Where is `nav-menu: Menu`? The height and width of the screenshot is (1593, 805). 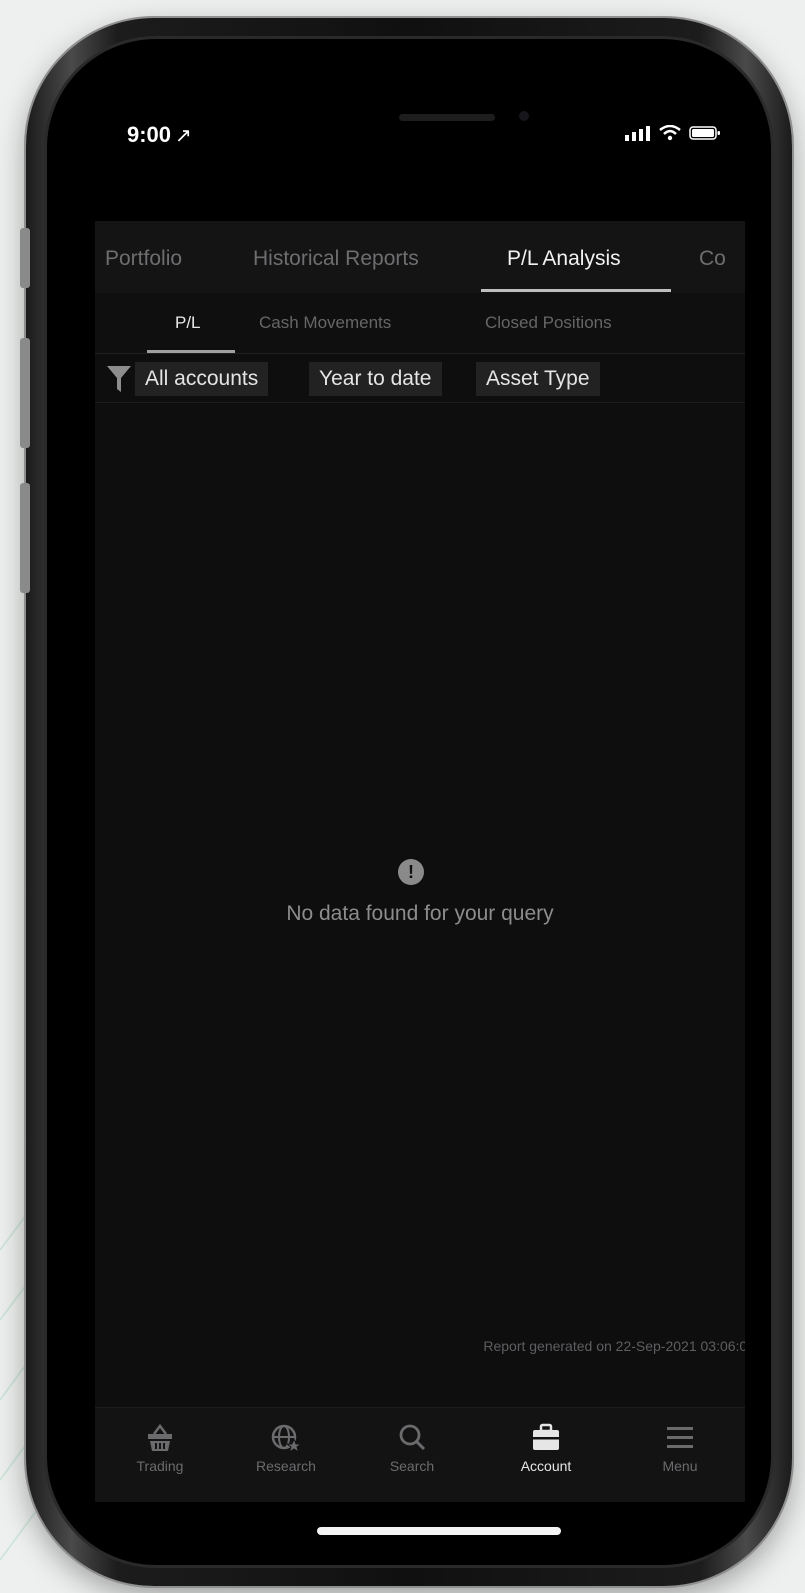 nav-menu: Menu is located at coordinates (680, 1448).